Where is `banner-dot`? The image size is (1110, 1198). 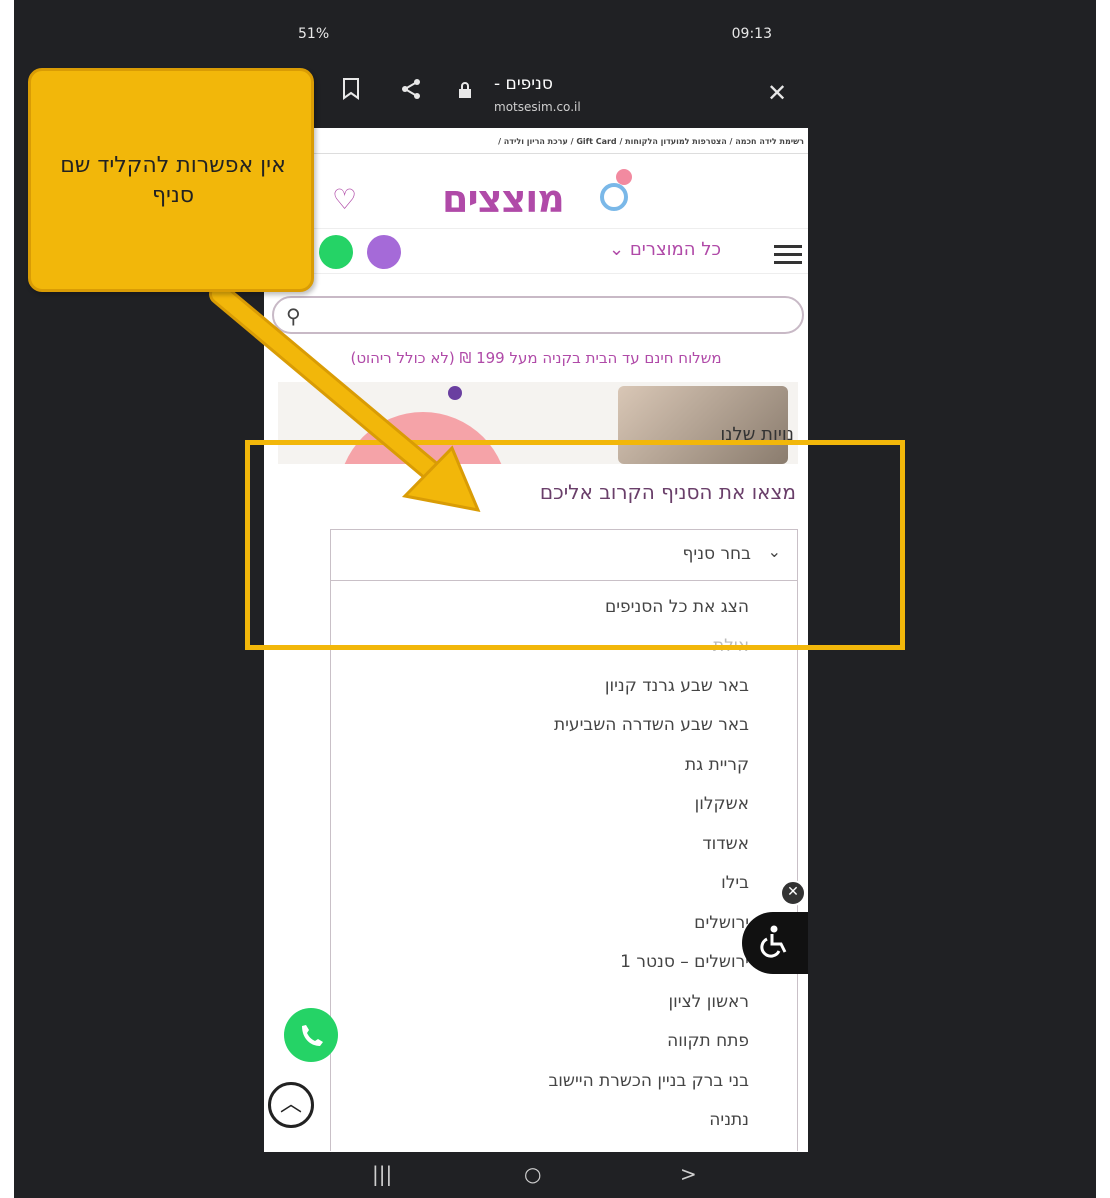
banner-dot is located at coordinates (455, 393).